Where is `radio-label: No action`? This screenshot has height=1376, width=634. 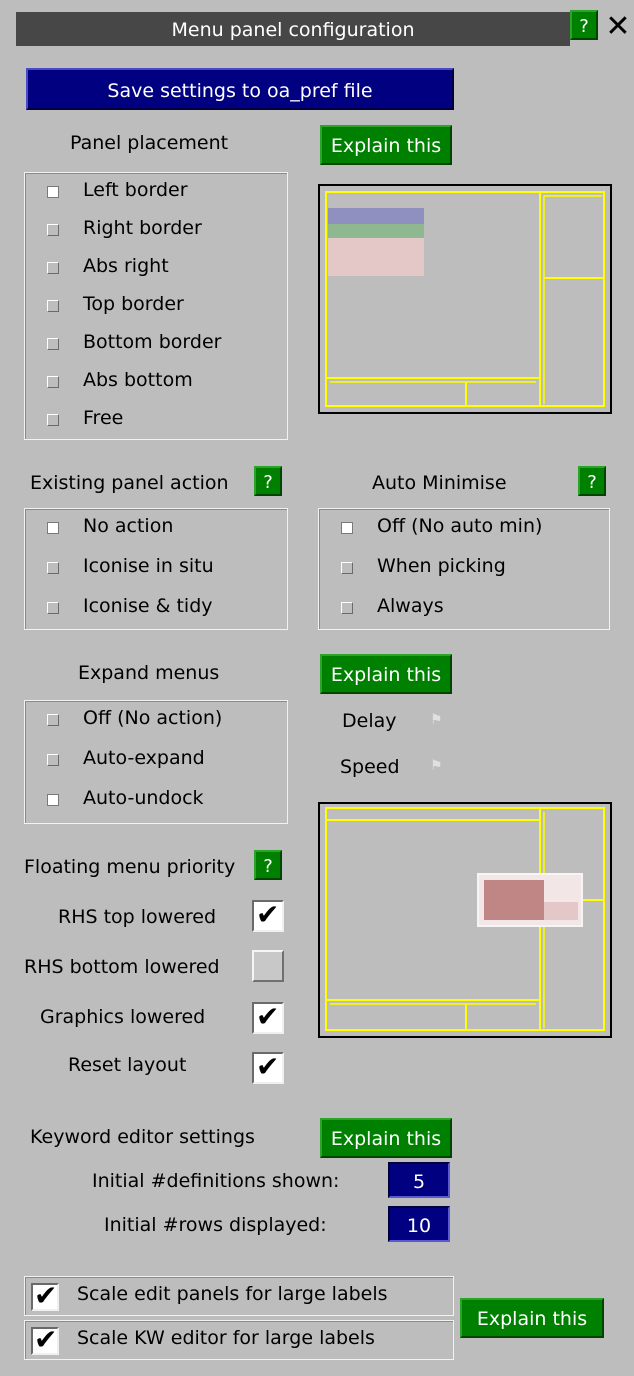
radio-label: No action is located at coordinates (128, 526).